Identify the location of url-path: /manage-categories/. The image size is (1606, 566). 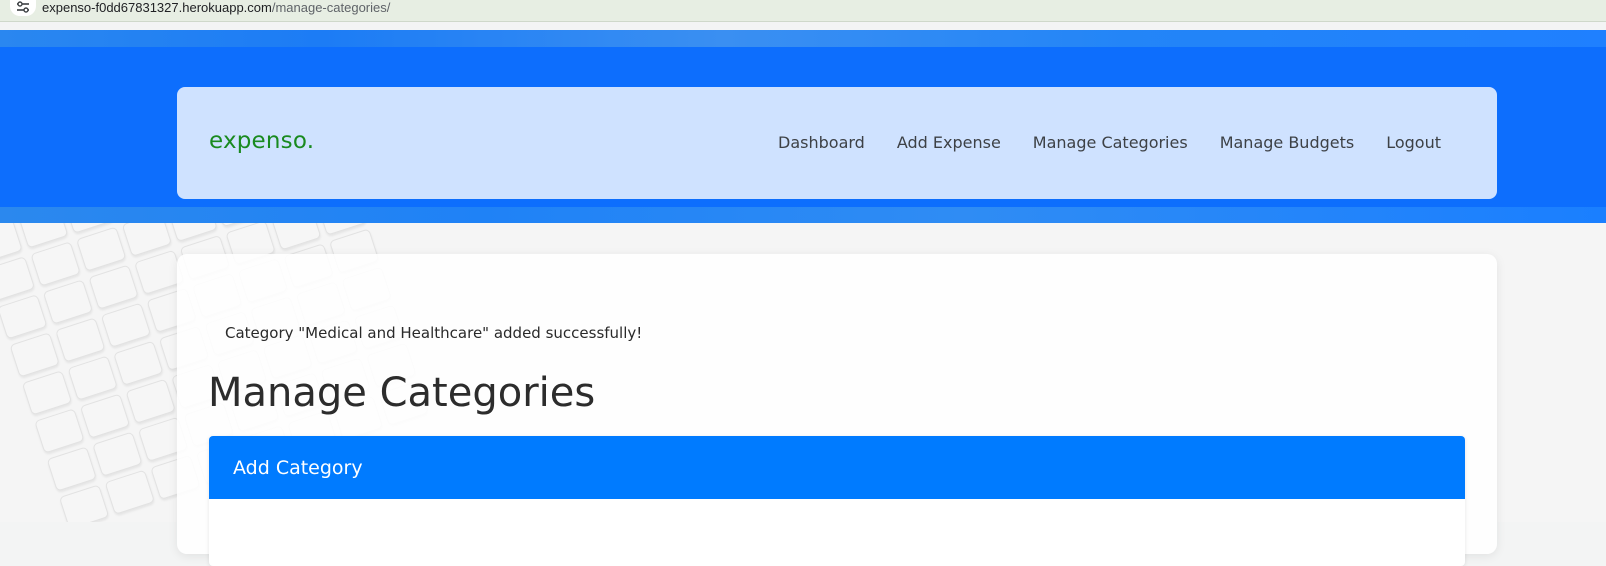
(331, 7).